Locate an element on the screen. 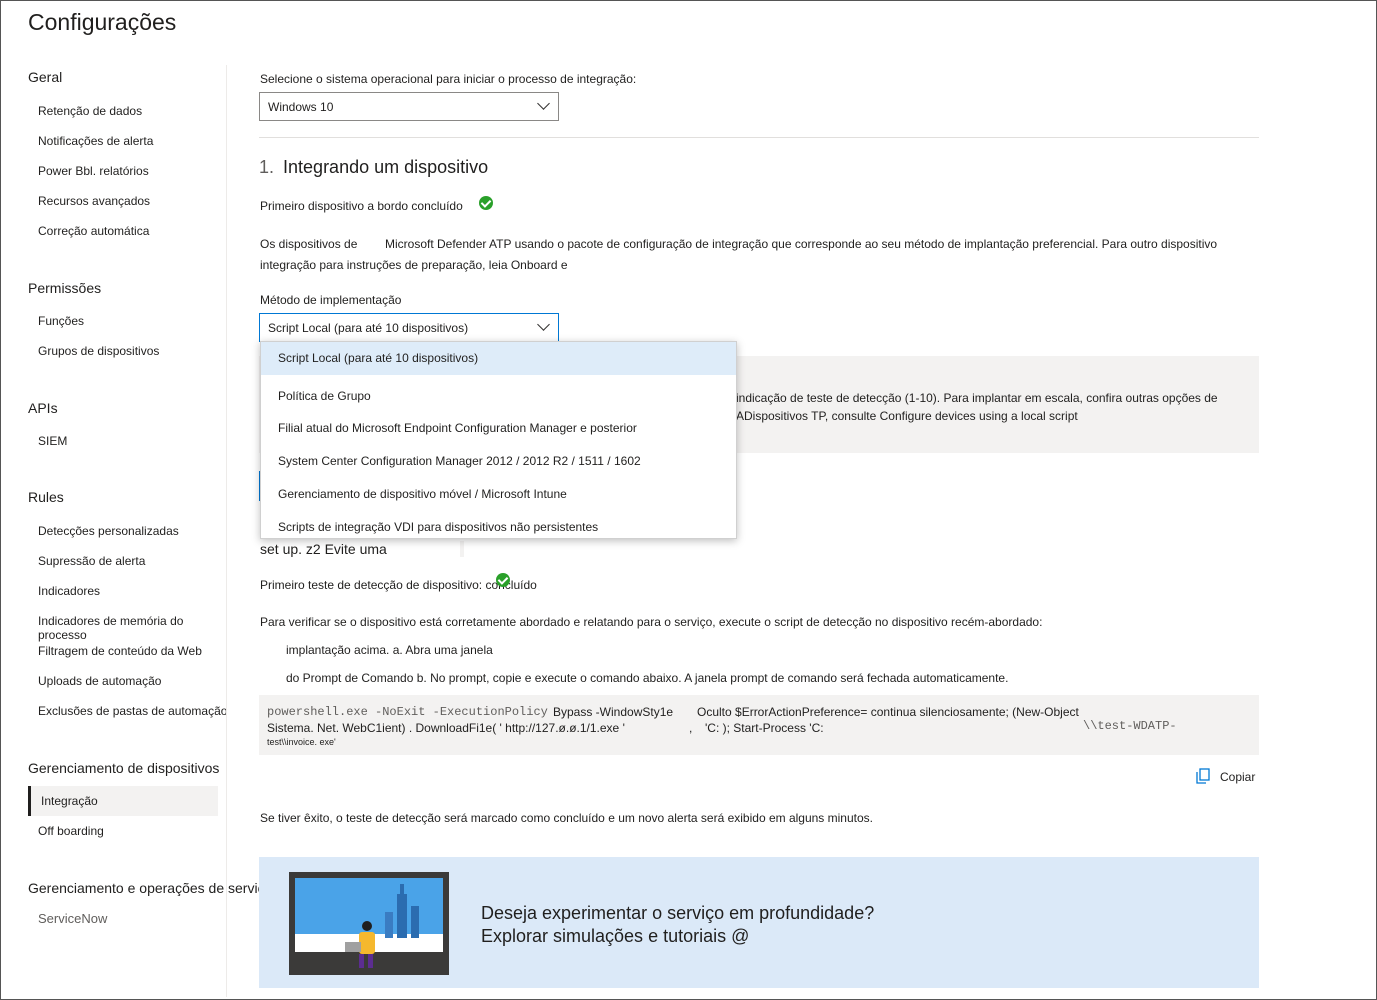 This screenshot has height=1000, width=1377. sidebar-item-device-groups: Grupos de dispositivos is located at coordinates (133, 351).